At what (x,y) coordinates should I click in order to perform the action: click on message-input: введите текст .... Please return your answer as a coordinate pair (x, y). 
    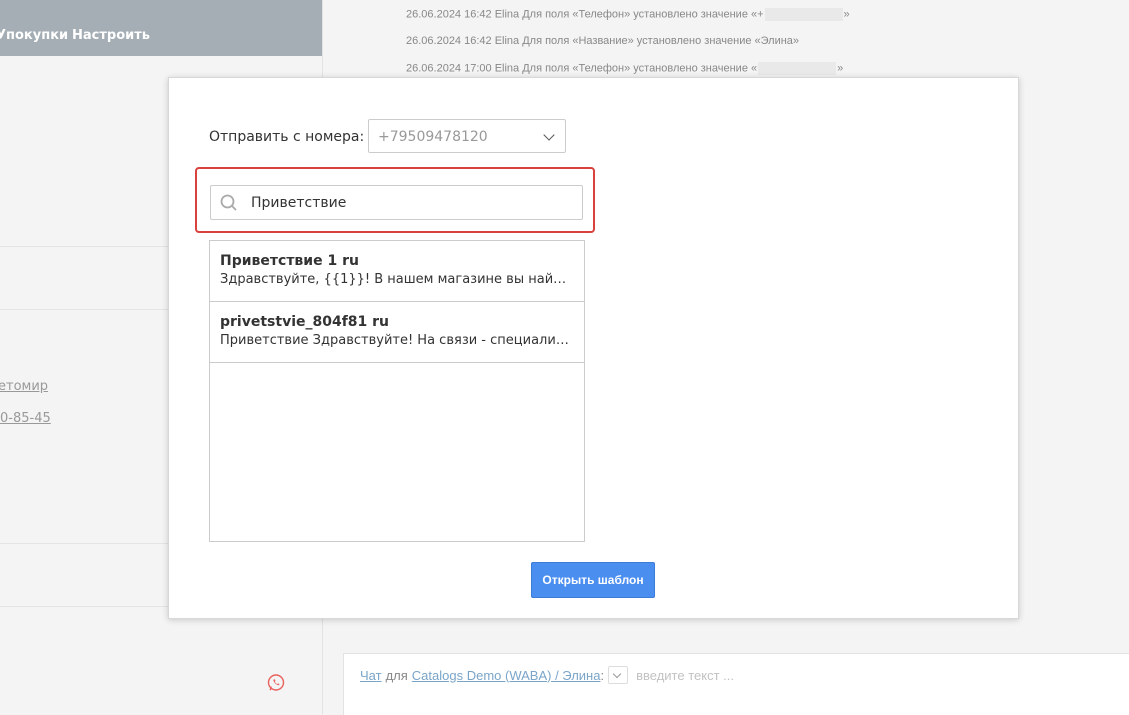
    Looking at the image, I should click on (685, 675).